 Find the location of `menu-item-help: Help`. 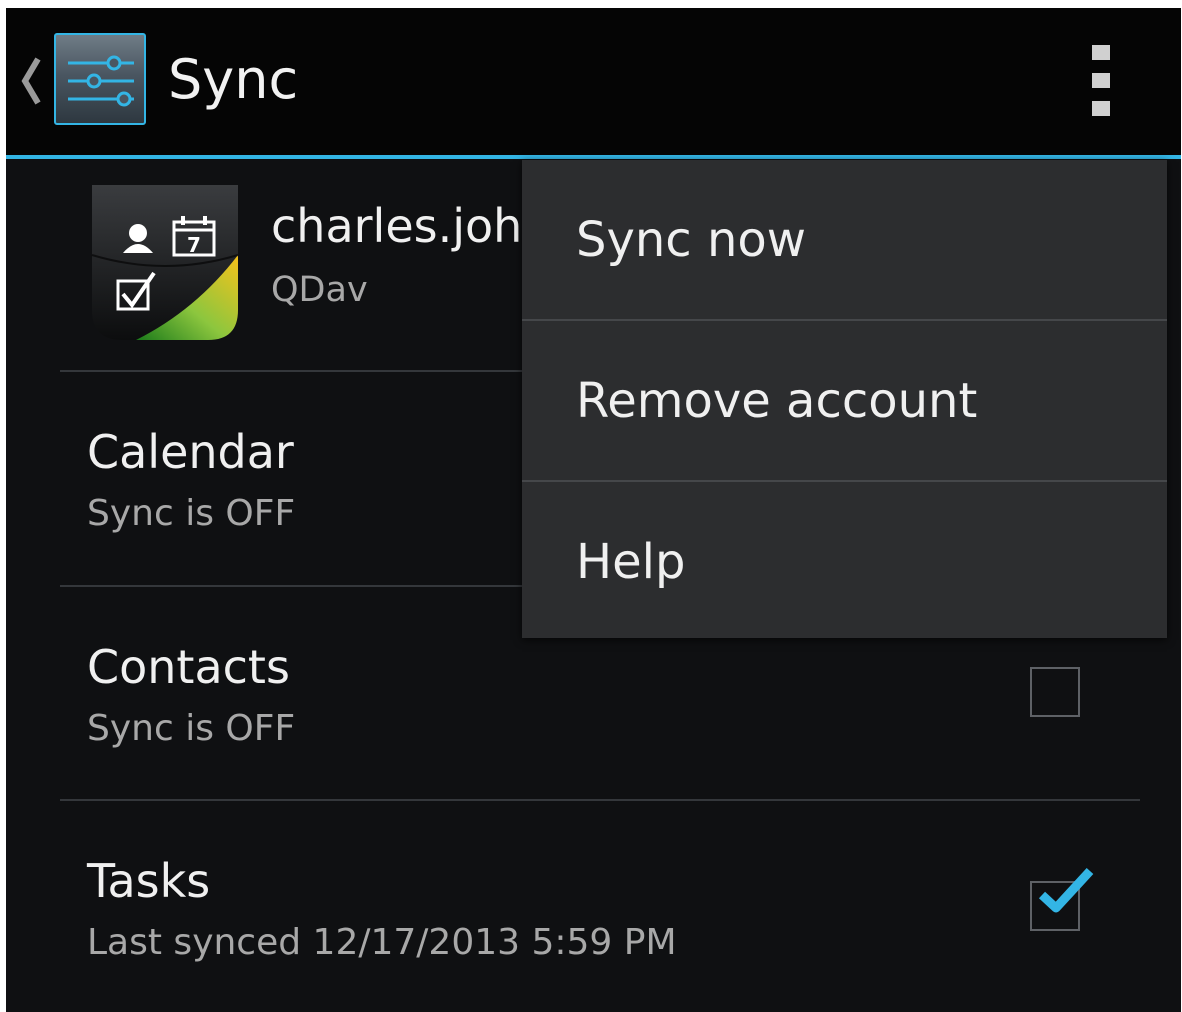

menu-item-help: Help is located at coordinates (844, 561).